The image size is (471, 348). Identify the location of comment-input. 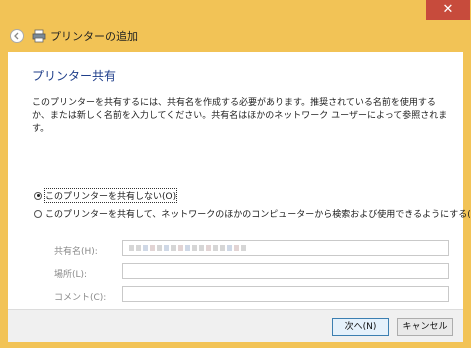
(285, 294).